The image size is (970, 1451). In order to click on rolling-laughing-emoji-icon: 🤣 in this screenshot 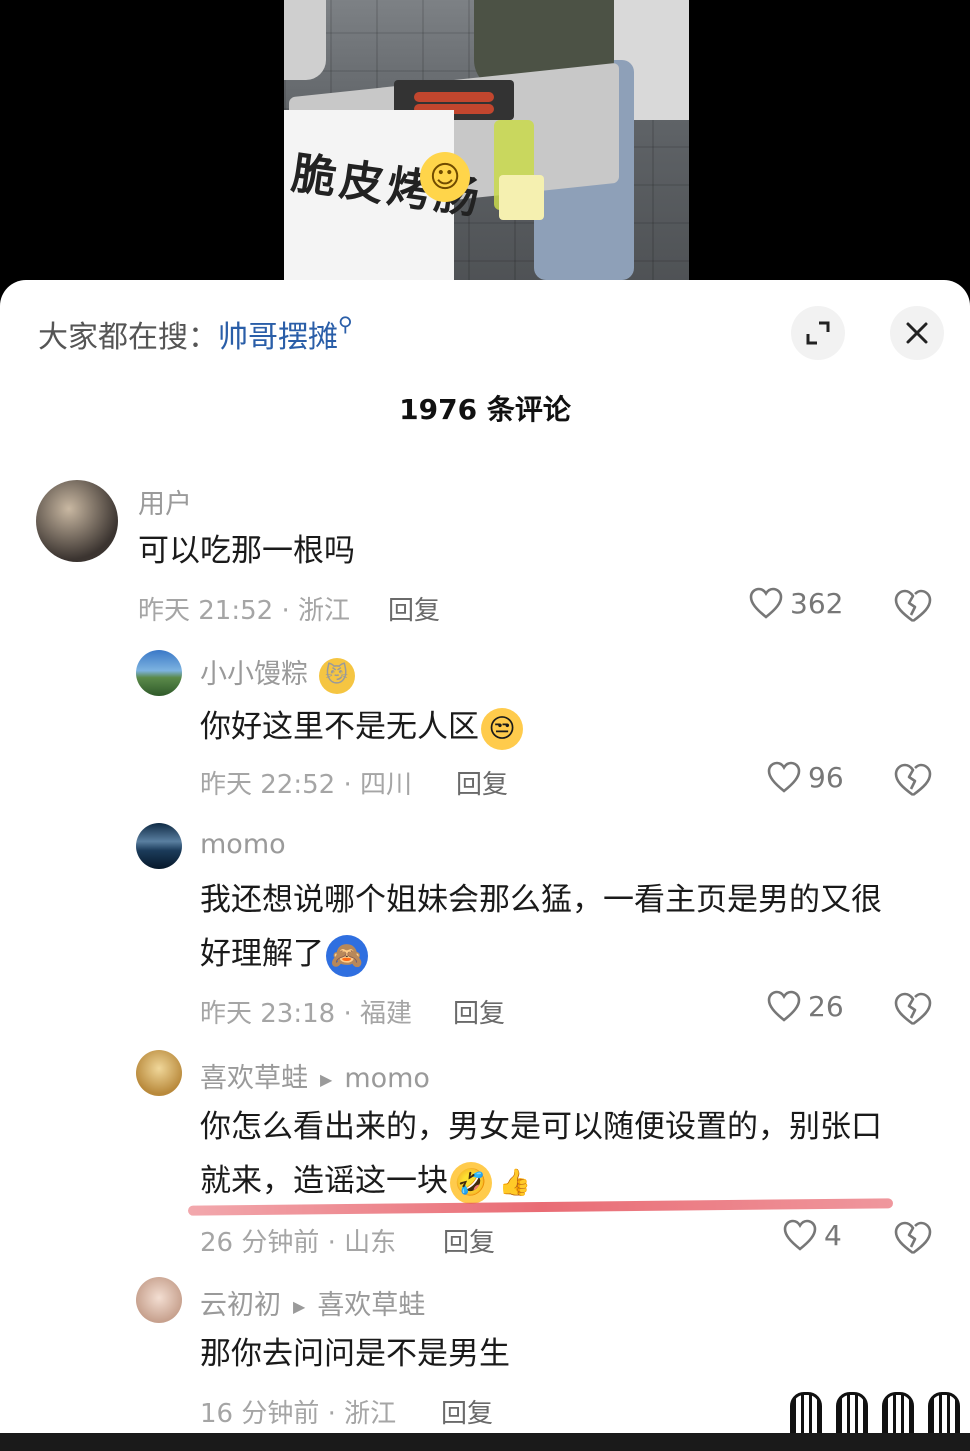, I will do `click(471, 1182)`.